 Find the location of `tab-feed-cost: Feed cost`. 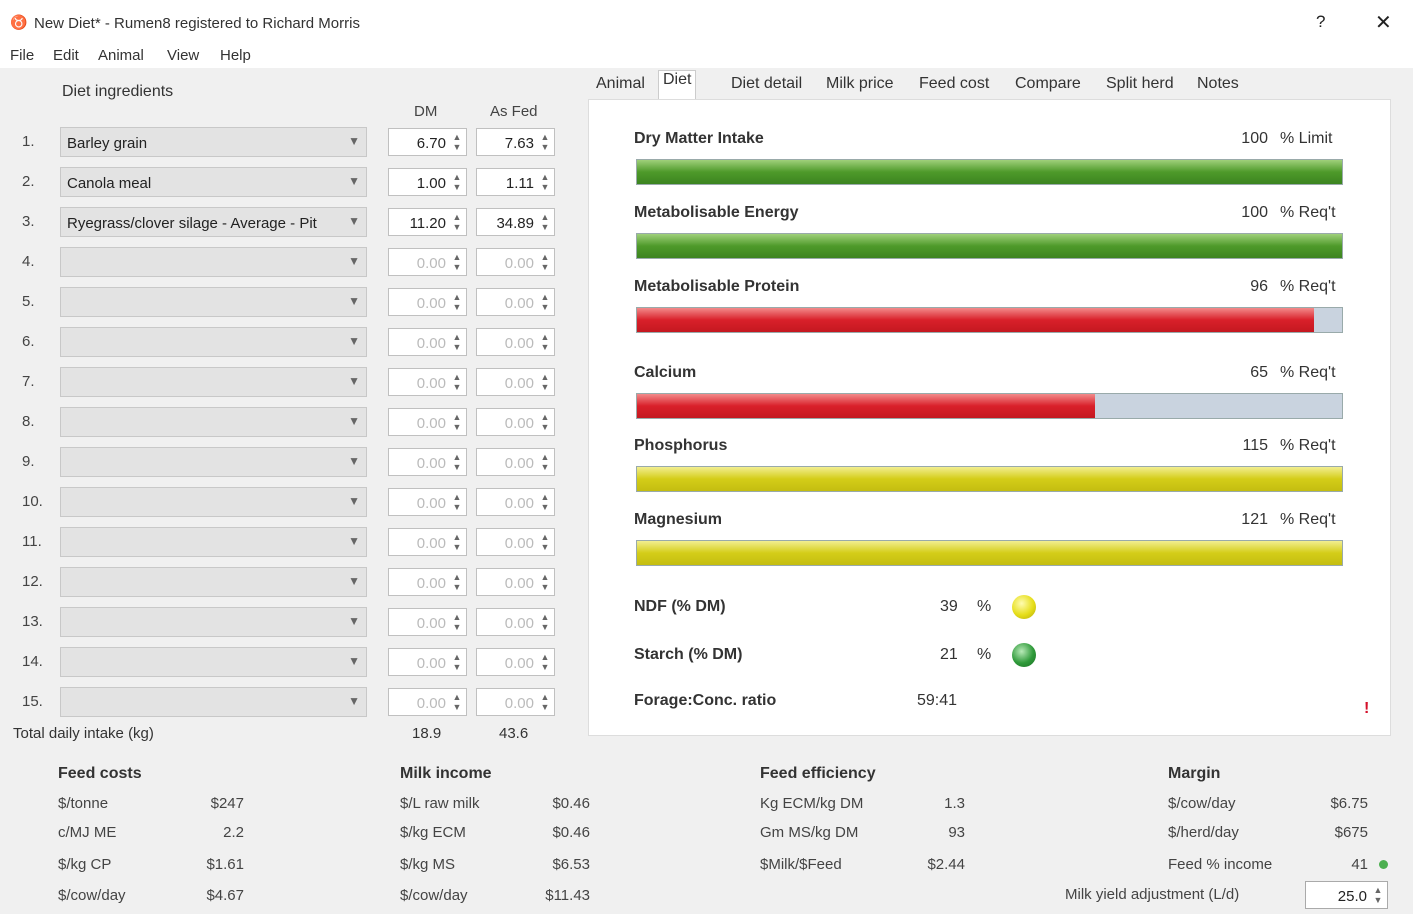

tab-feed-cost: Feed cost is located at coordinates (954, 87).